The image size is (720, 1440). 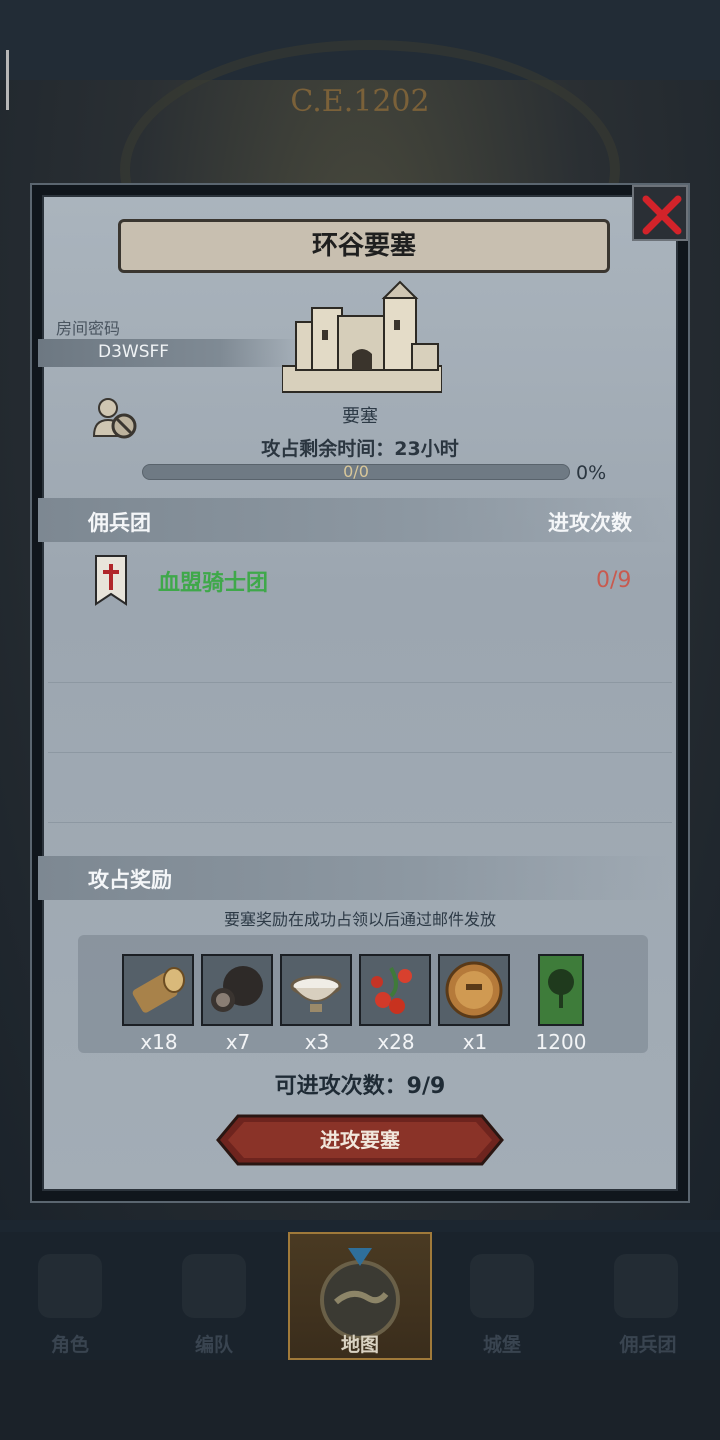 What do you see at coordinates (359, 1345) in the screenshot?
I see `nav-label-map: 地图` at bounding box center [359, 1345].